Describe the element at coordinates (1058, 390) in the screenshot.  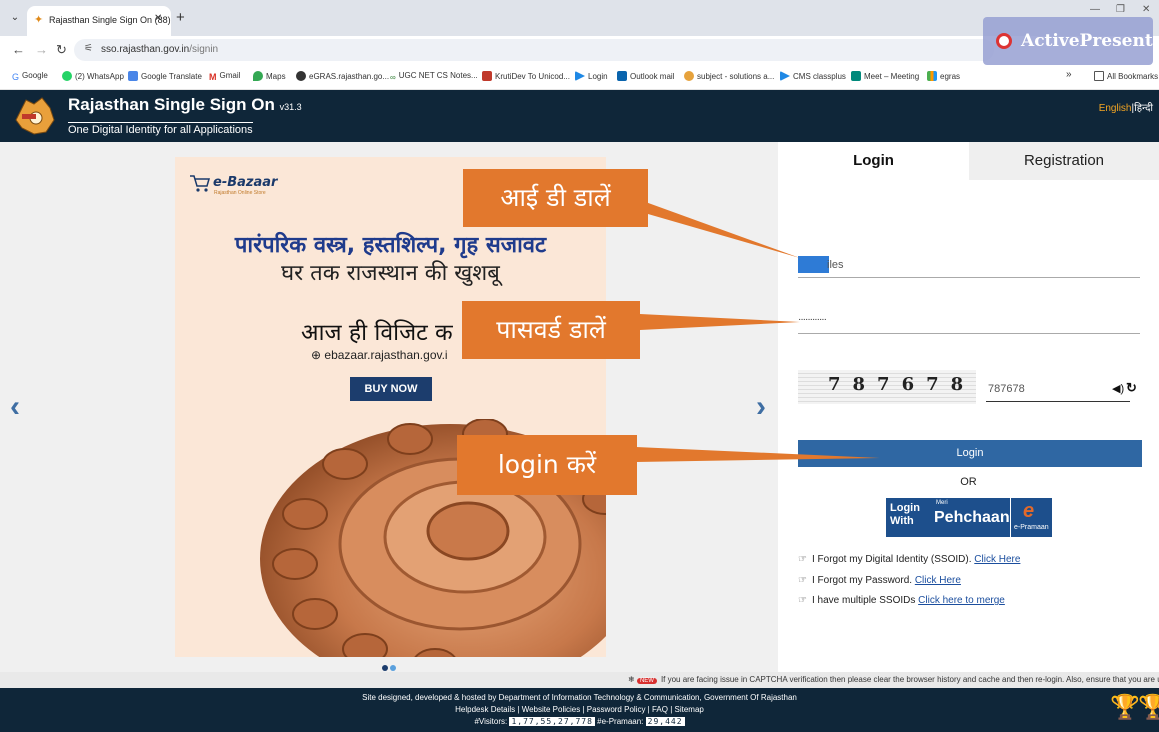
I see `captcha-input: 787678` at that location.